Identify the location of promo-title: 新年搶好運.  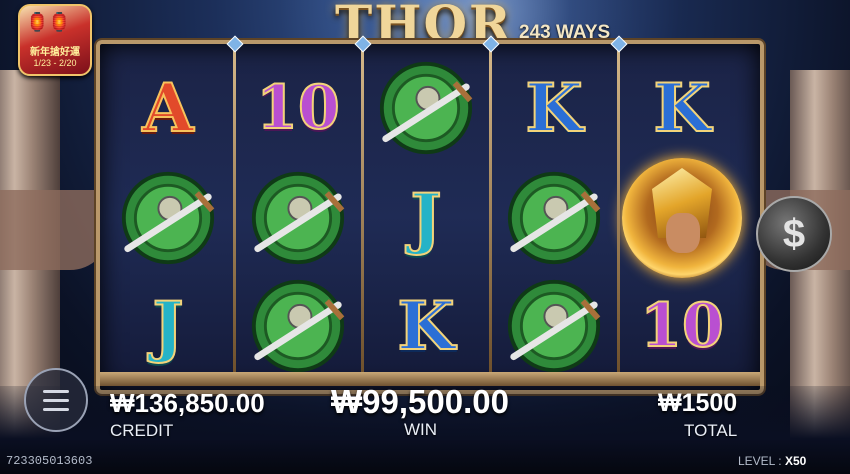
(55, 52).